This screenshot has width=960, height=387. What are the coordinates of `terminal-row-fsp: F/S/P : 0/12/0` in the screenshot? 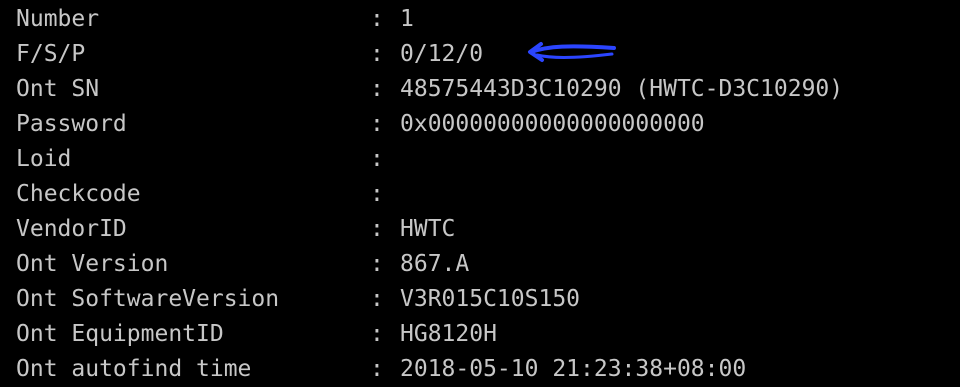 It's located at (488, 54).